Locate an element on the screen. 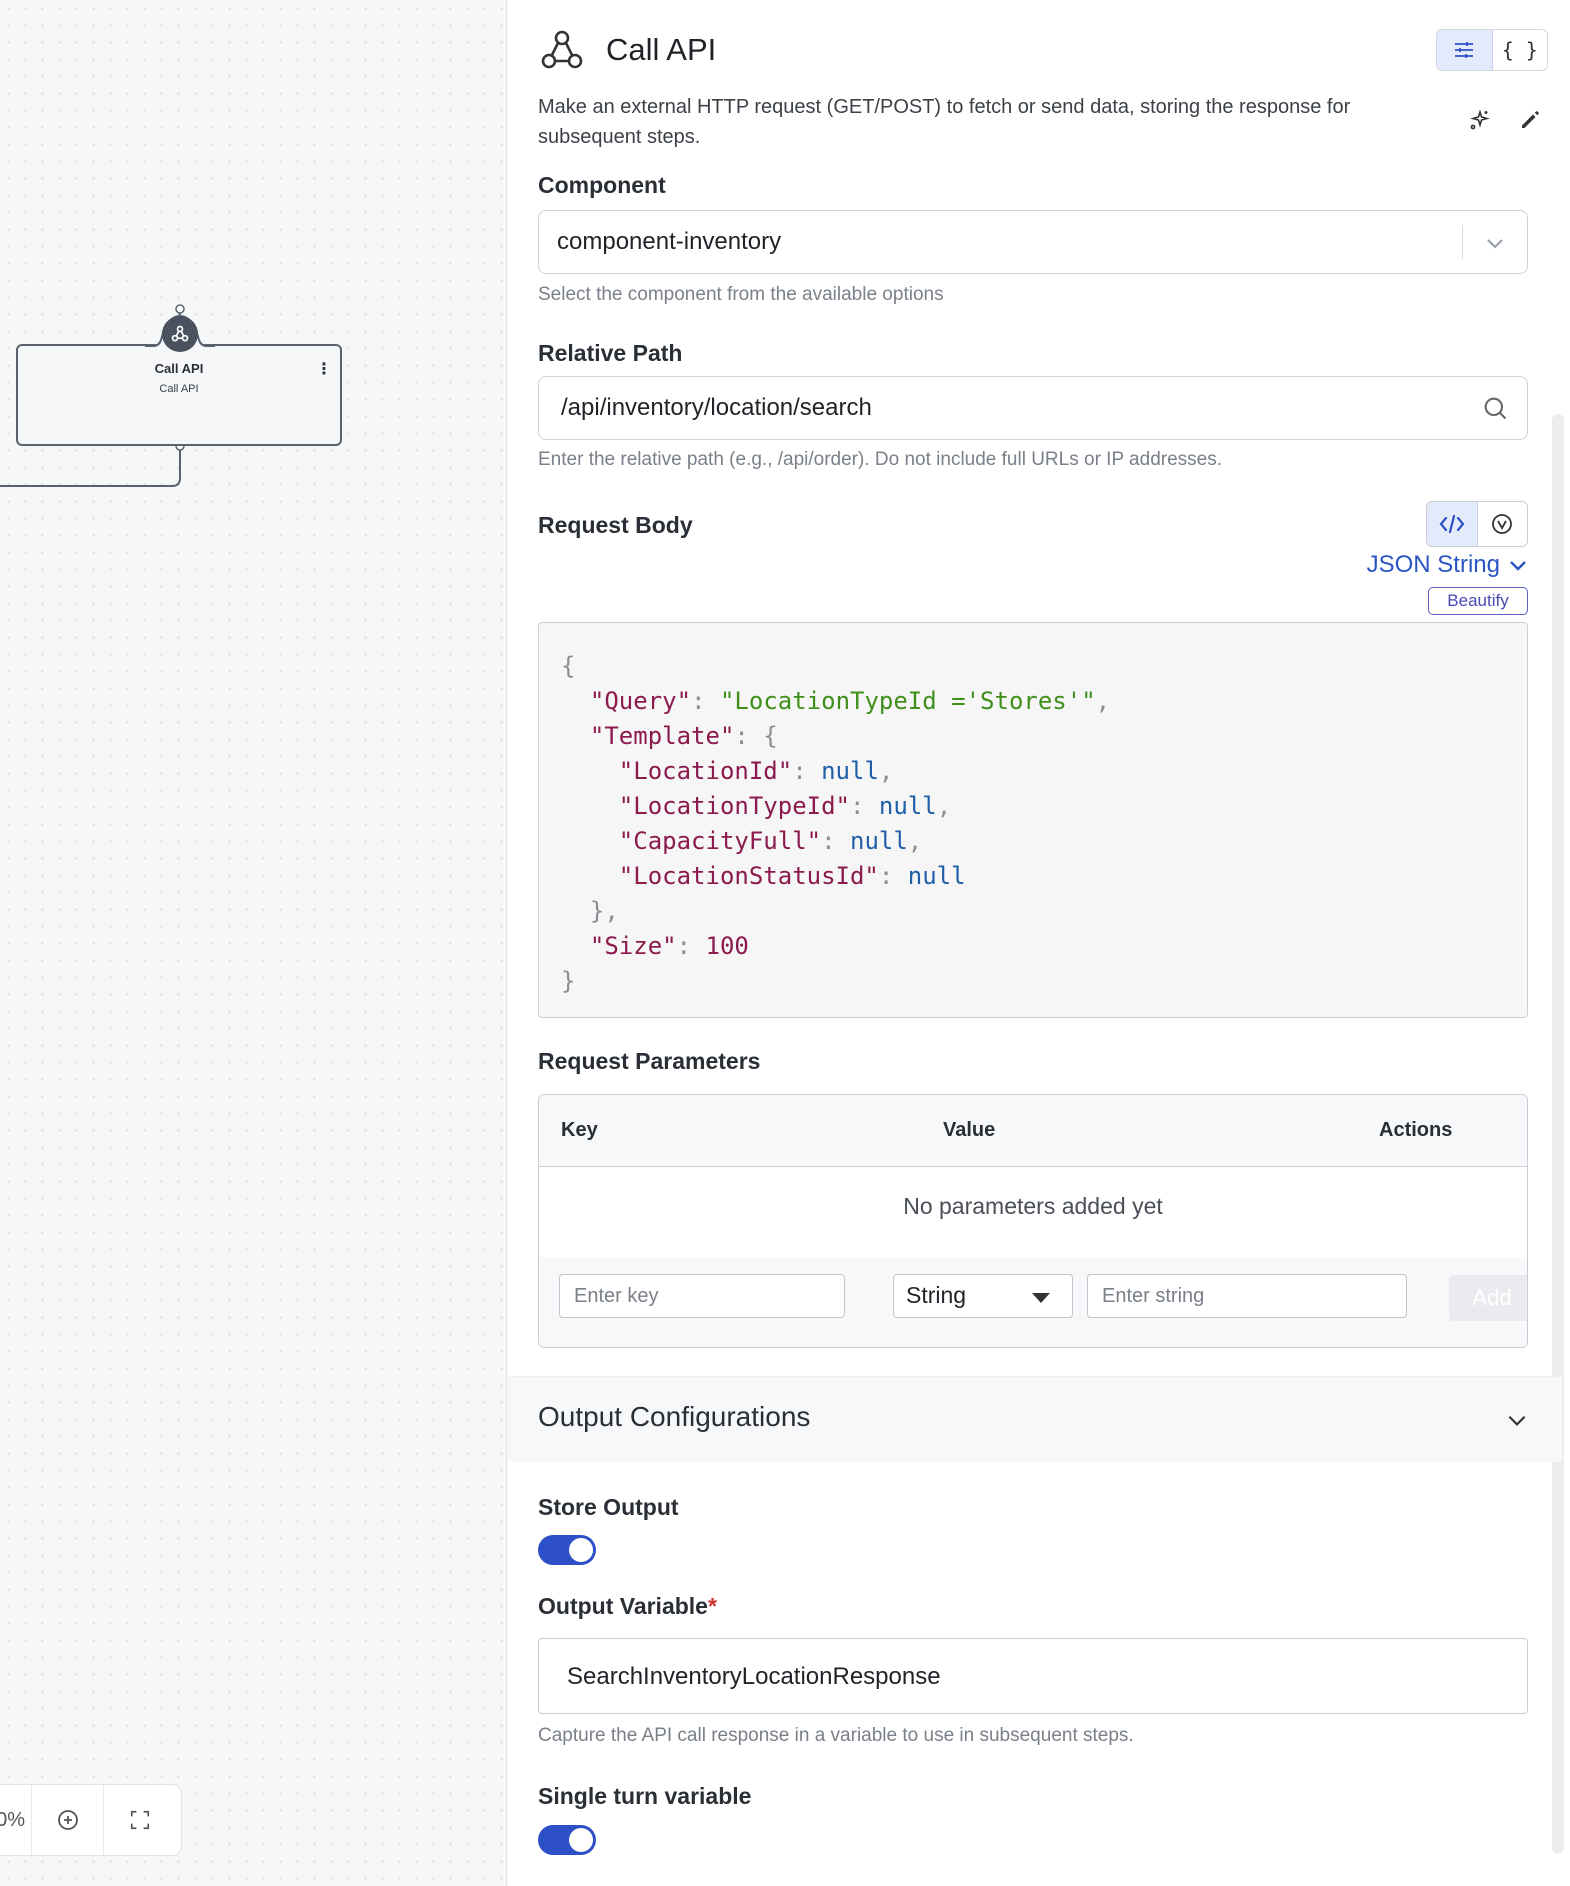 The width and height of the screenshot is (1570, 1886). code-val-size: 100 is located at coordinates (727, 946).